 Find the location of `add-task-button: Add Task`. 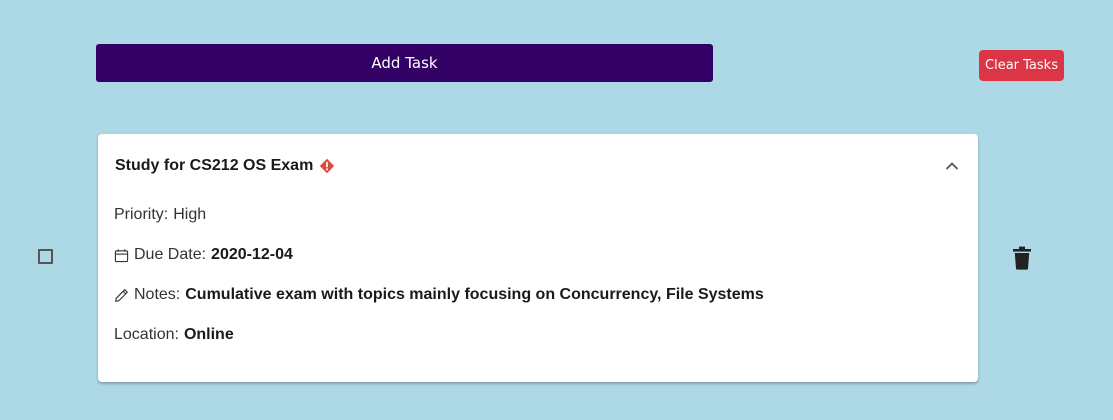

add-task-button: Add Task is located at coordinates (404, 63).